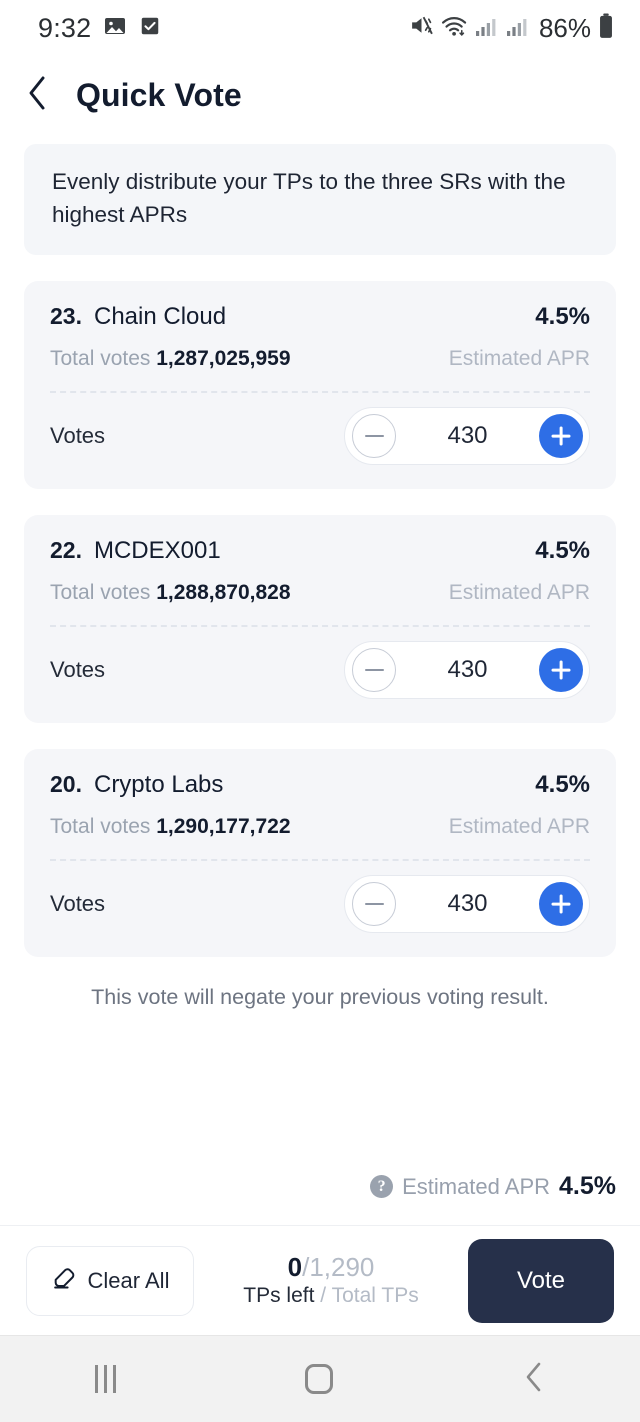 Image resolution: width=640 pixels, height=1422 pixels. I want to click on sr-rank: 20., so click(66, 784).